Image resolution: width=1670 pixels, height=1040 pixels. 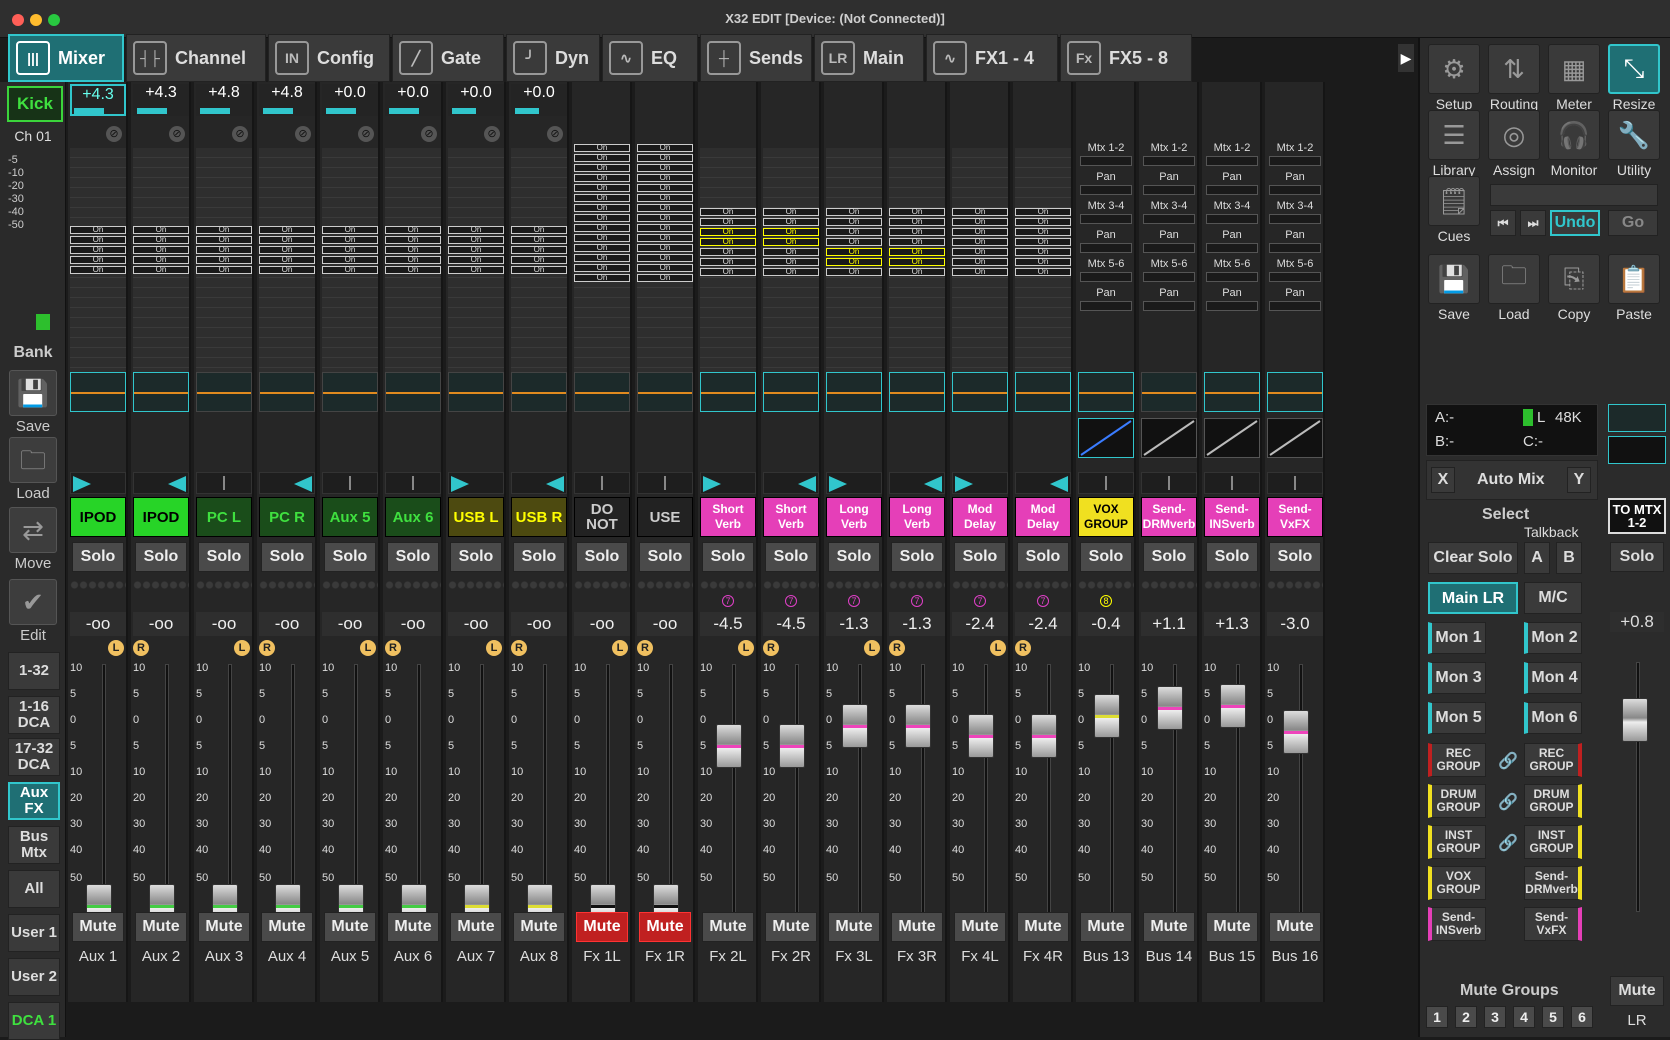 What do you see at coordinates (1575, 223) in the screenshot?
I see `undo-button: Undo` at bounding box center [1575, 223].